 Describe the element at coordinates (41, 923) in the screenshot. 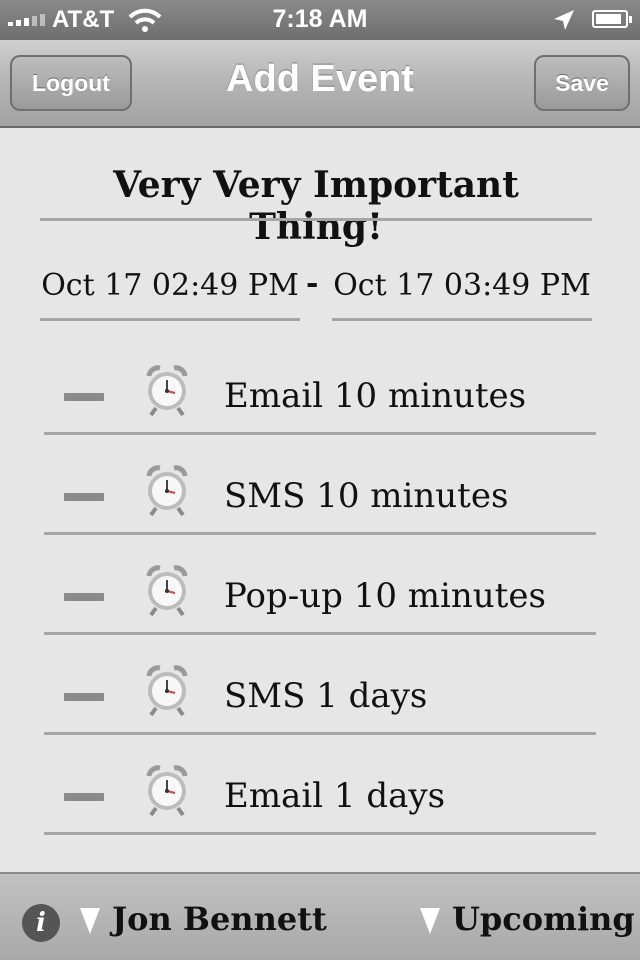

I see `info-icon: i` at that location.